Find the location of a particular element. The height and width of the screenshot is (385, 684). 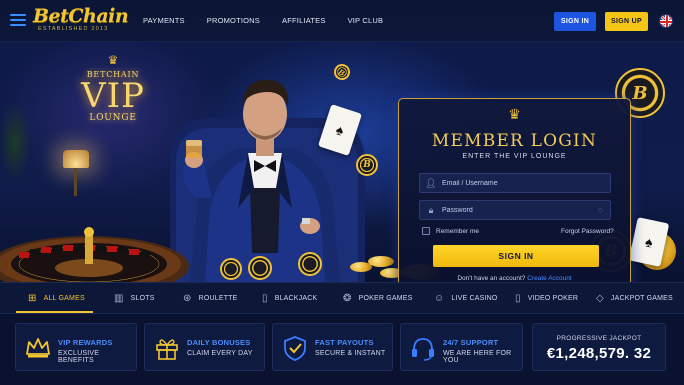

feature-subtitle: SECURE & INSTANT is located at coordinates (350, 353).